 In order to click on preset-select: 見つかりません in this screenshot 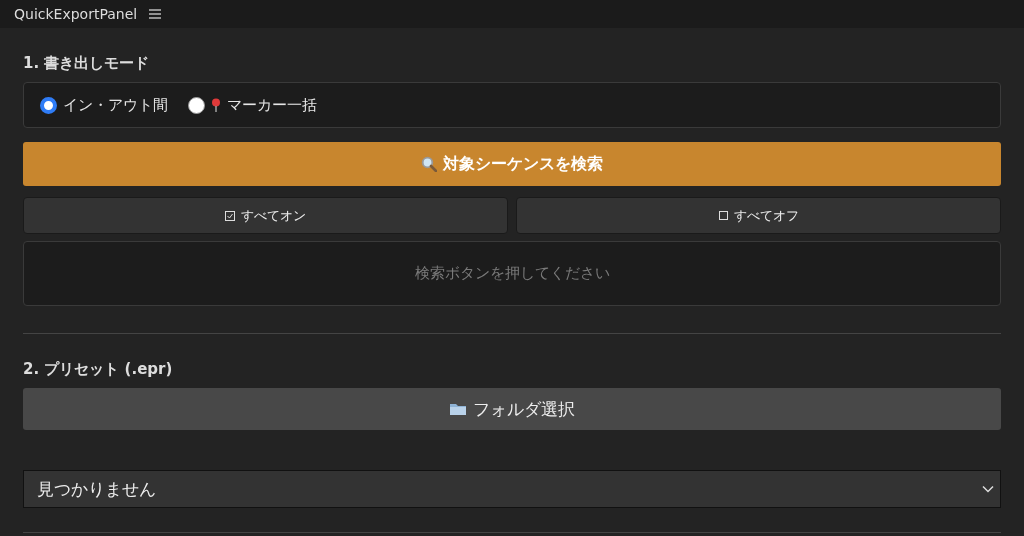, I will do `click(512, 489)`.